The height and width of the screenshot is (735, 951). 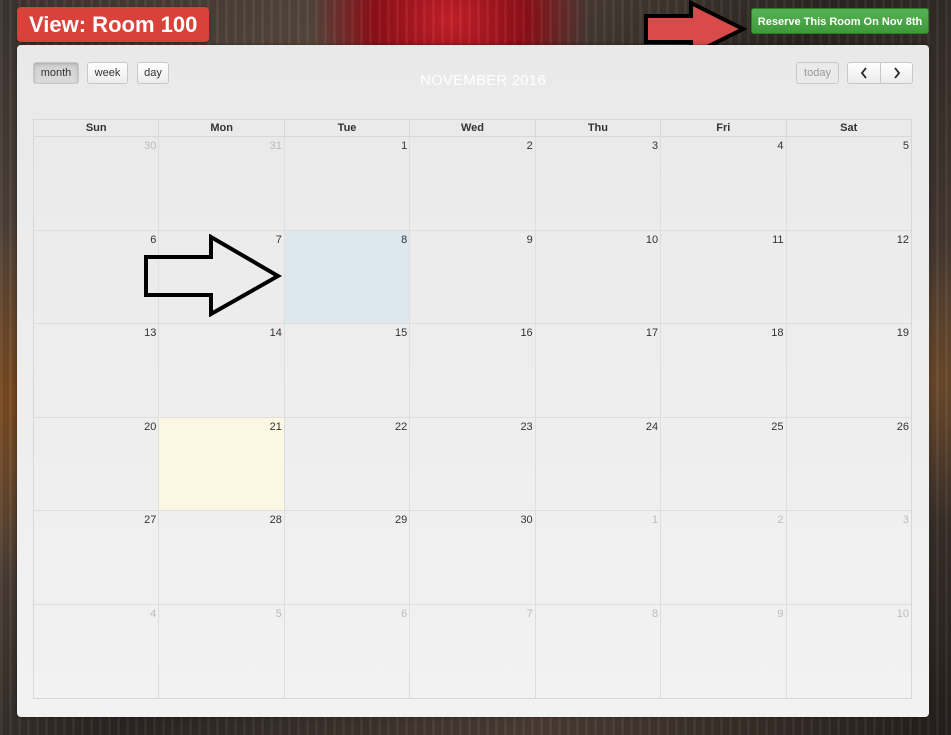 What do you see at coordinates (401, 426) in the screenshot?
I see `day-number: 22` at bounding box center [401, 426].